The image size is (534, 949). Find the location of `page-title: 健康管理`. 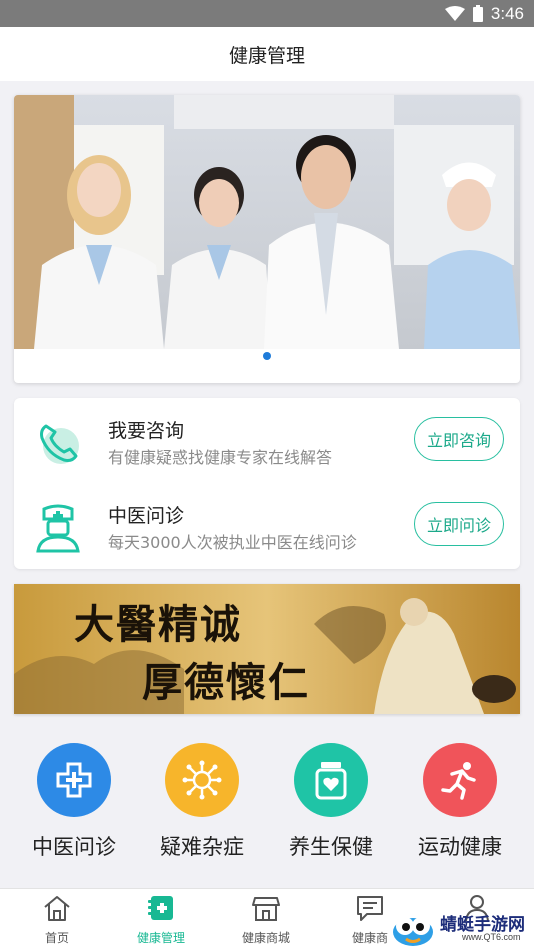

page-title: 健康管理 is located at coordinates (266, 55).